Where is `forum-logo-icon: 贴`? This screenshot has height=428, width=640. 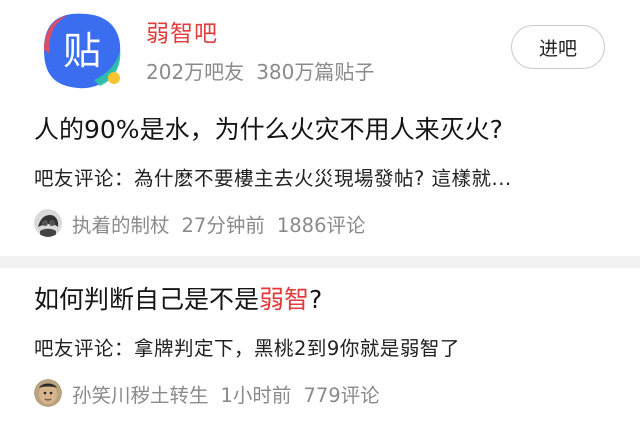
forum-logo-icon: 贴 is located at coordinates (80, 50).